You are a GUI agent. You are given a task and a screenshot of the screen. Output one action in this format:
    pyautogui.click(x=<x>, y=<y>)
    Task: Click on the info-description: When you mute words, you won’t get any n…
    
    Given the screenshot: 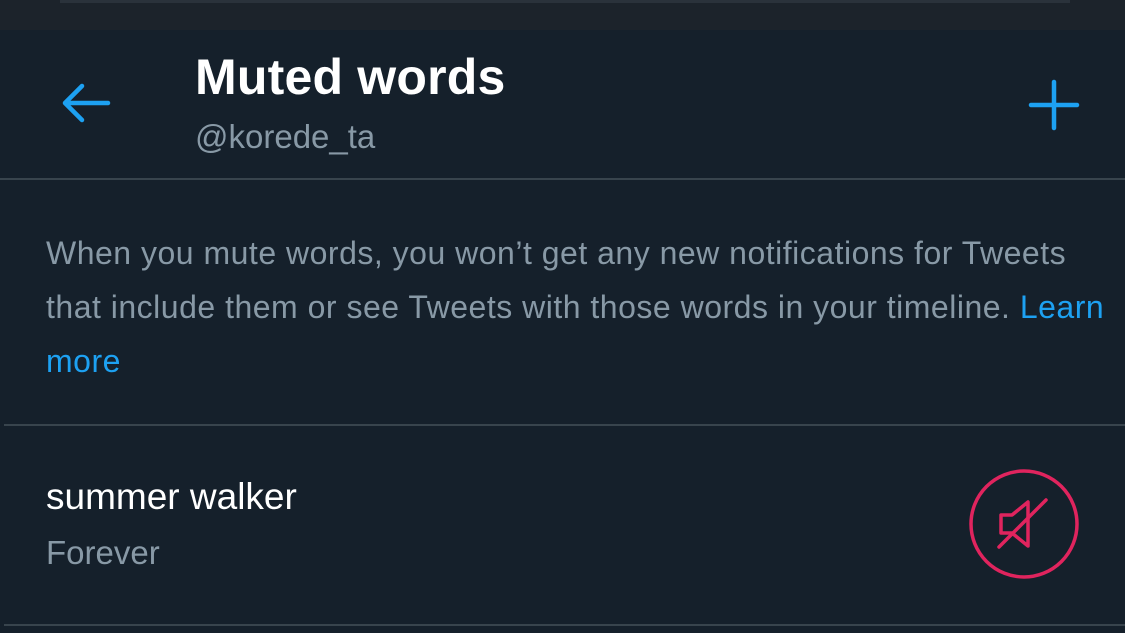 What is the action you would take?
    pyautogui.click(x=556, y=280)
    